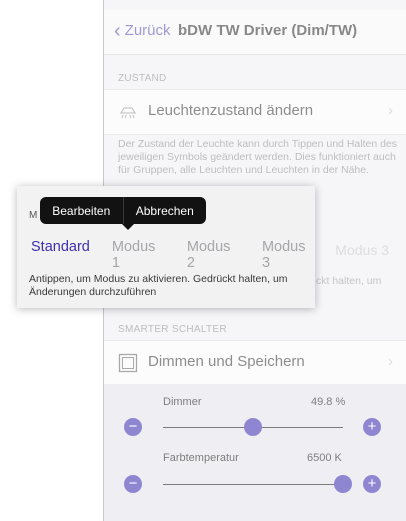  I want to click on mode-standard: Standard, so click(60, 255).